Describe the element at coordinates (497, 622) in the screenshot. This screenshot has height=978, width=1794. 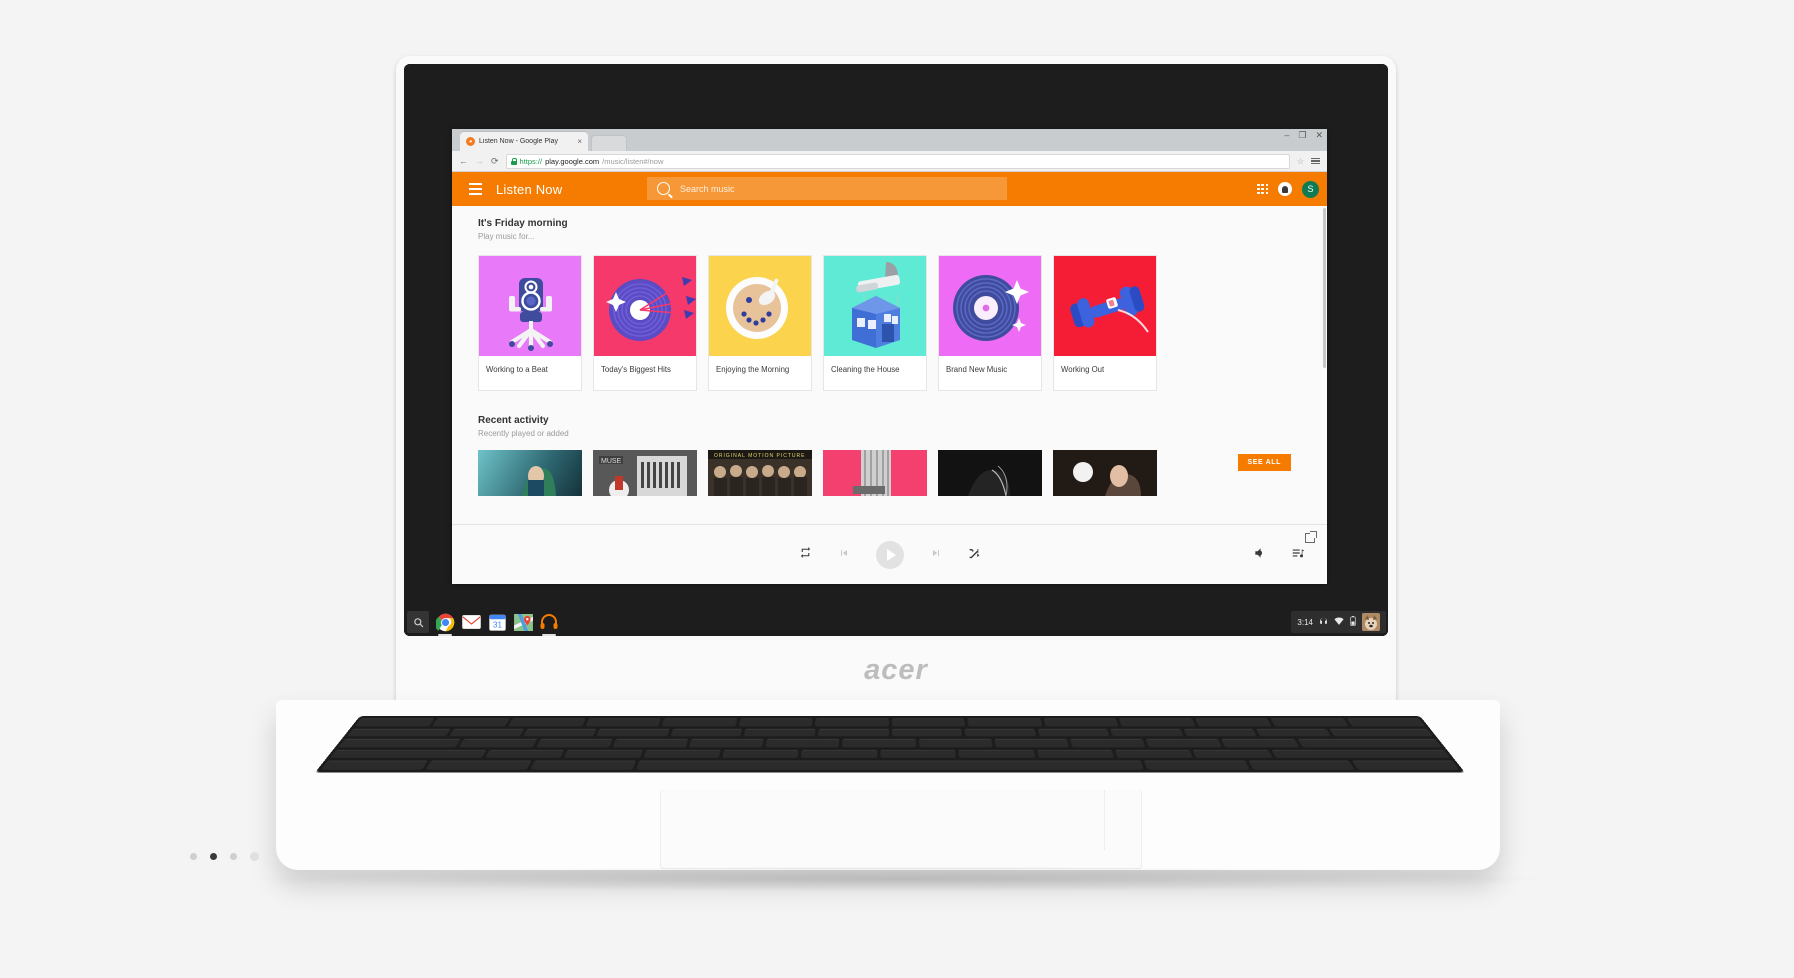
I see `shelf-item-calendar: 31` at that location.